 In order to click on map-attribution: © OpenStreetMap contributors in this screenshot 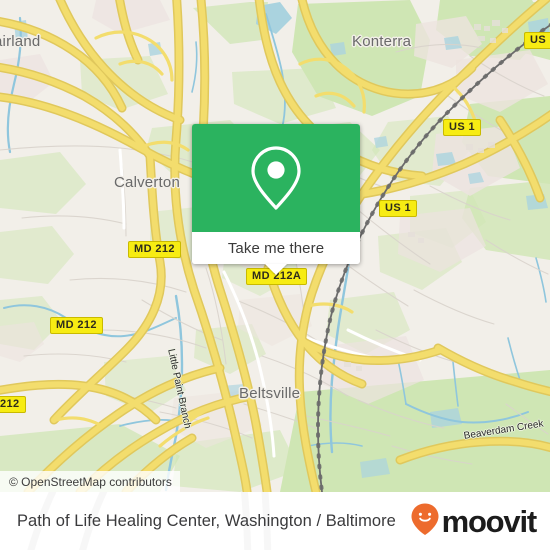, I will do `click(90, 481)`.